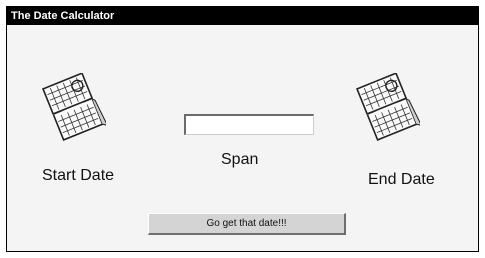 This screenshot has height=258, width=485. I want to click on window-title: The Date Calculator, so click(242, 16).